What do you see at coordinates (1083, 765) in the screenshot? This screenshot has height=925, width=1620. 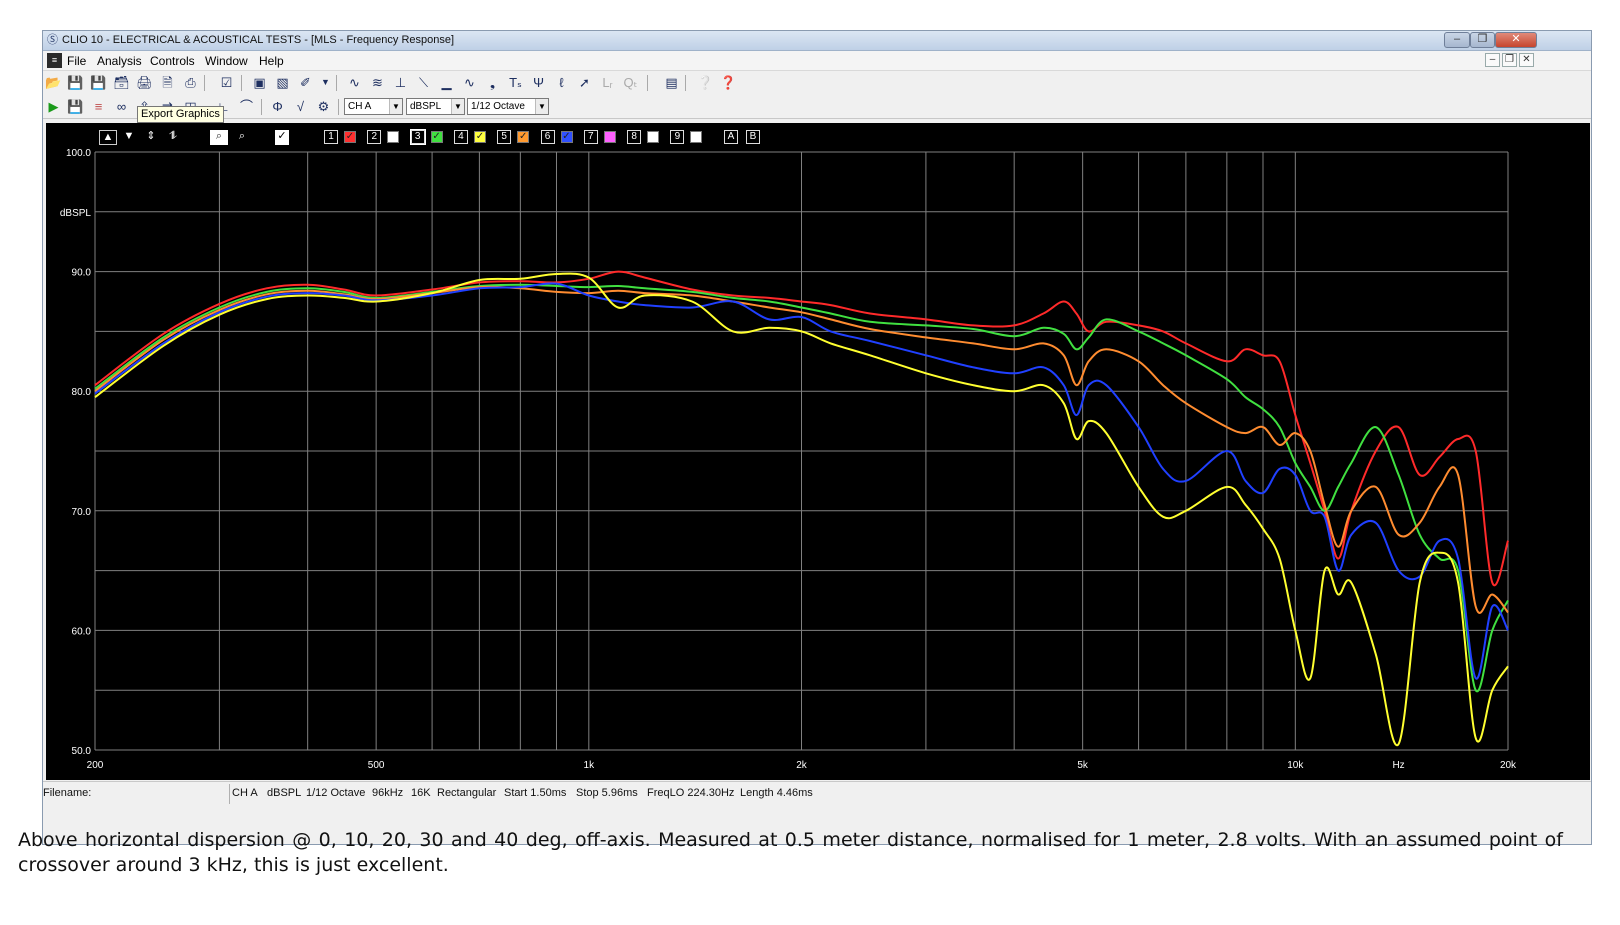 I see `x-tick-label: 5k` at bounding box center [1083, 765].